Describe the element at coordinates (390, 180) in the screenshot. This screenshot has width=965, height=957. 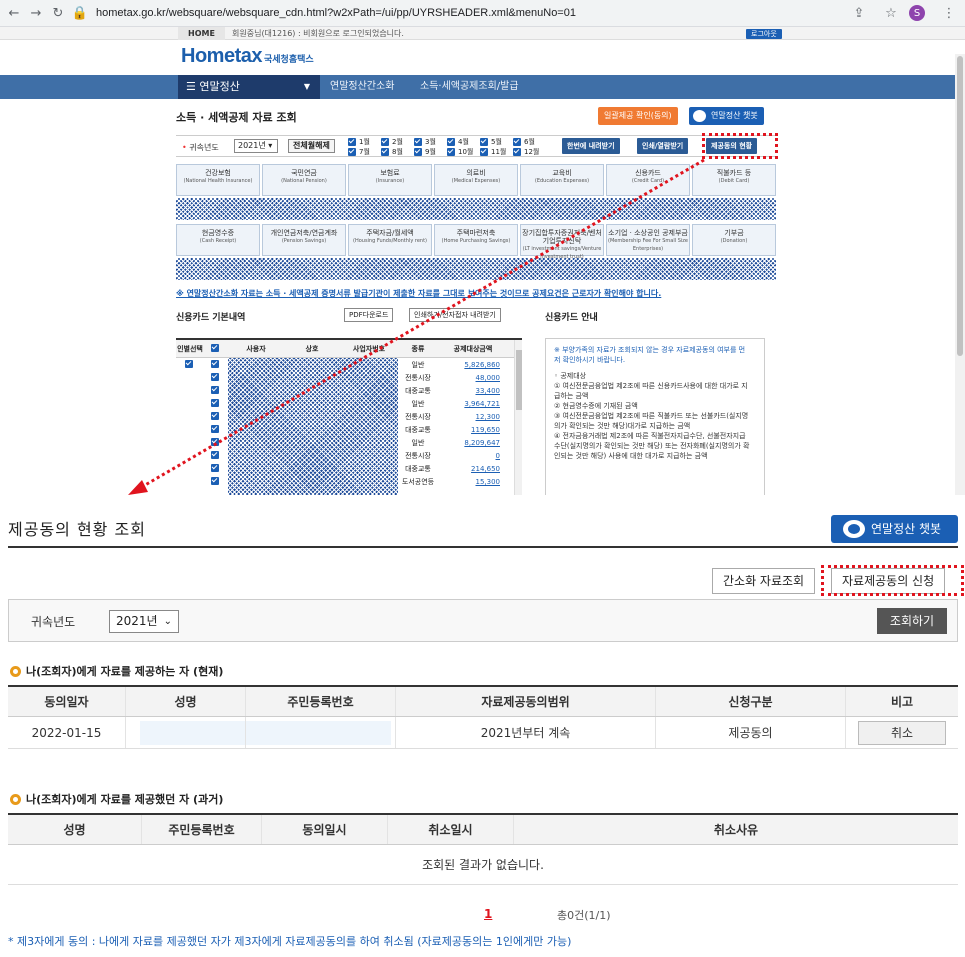
I see `category-insurance: 보험료 (Insurance)` at that location.